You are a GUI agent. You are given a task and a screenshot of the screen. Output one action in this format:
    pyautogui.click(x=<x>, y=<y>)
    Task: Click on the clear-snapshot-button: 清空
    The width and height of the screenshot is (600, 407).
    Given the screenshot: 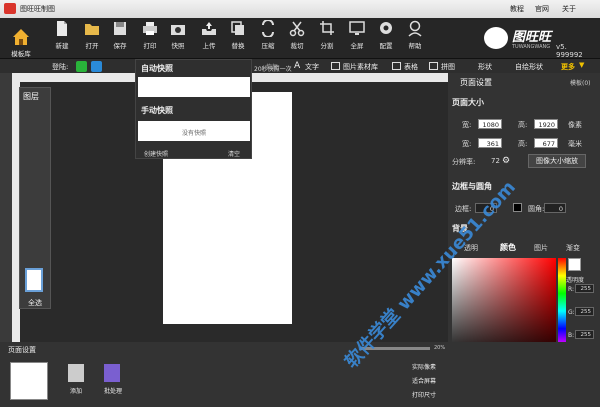 What is the action you would take?
    pyautogui.click(x=234, y=153)
    